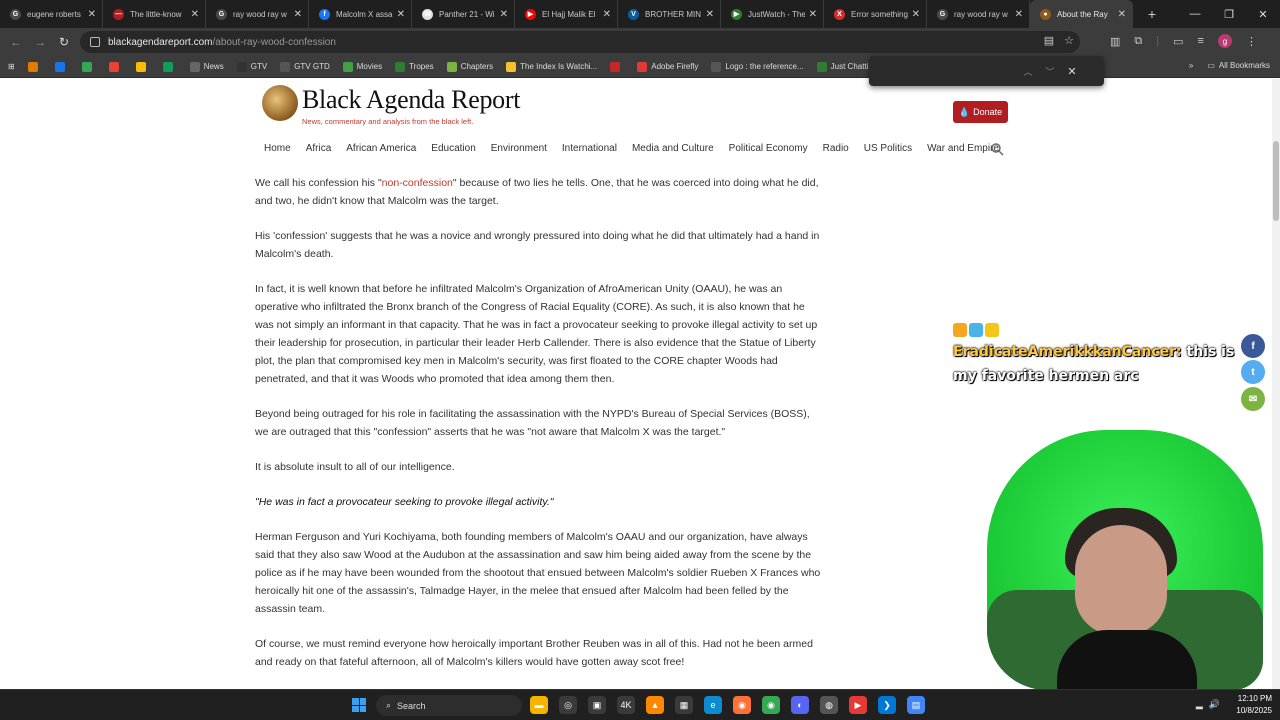  I want to click on menu-icon: ⋮, so click(1251, 41).